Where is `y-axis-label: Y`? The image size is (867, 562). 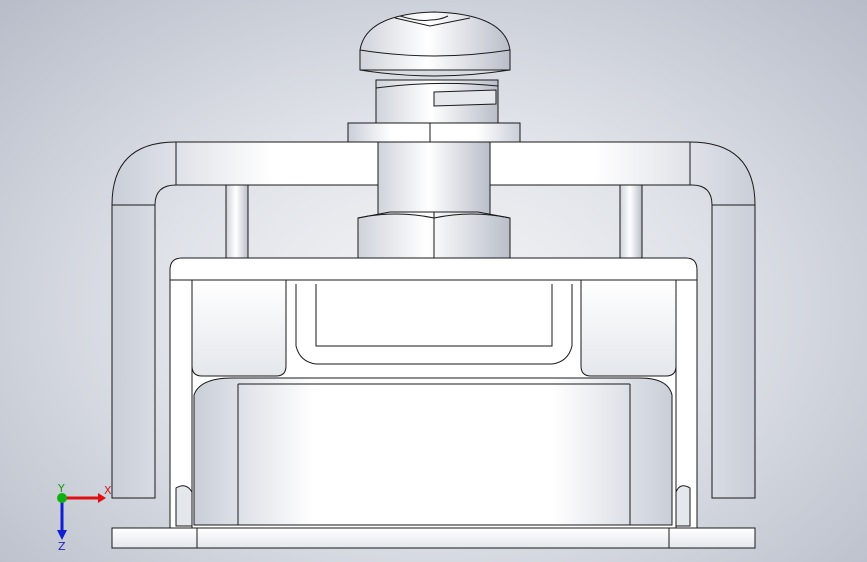 y-axis-label: Y is located at coordinates (61, 488).